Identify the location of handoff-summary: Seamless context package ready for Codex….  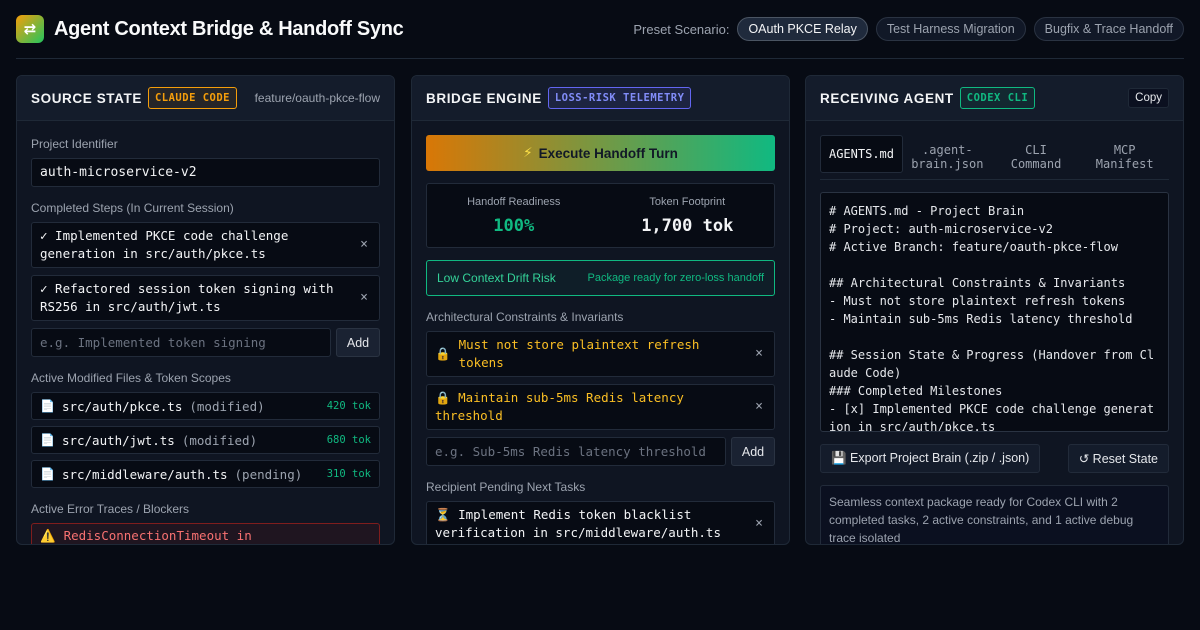
(994, 514).